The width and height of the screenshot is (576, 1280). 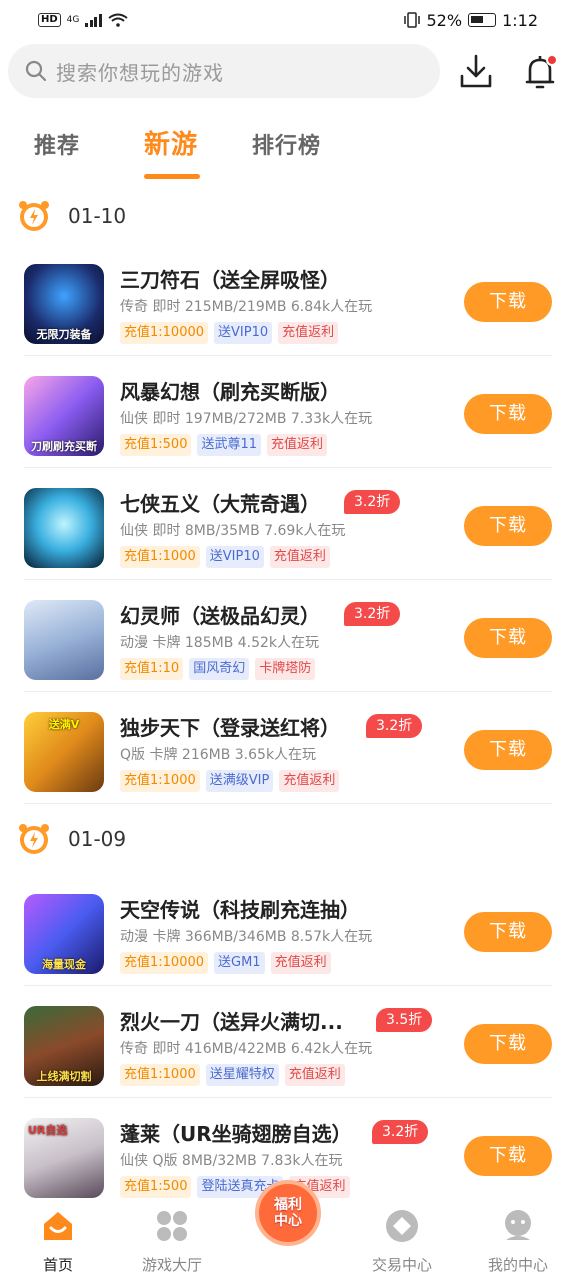 What do you see at coordinates (64, 1046) in the screenshot?
I see `game-thumbnail: 上线满切割` at bounding box center [64, 1046].